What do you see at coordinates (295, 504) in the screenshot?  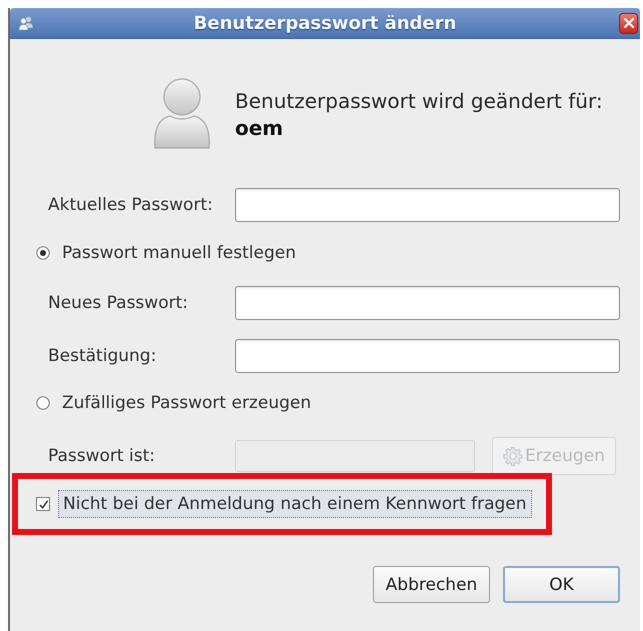 I see `checkbox-label: Nicht bei der Anmeldung nach einem Kennwort fragen` at bounding box center [295, 504].